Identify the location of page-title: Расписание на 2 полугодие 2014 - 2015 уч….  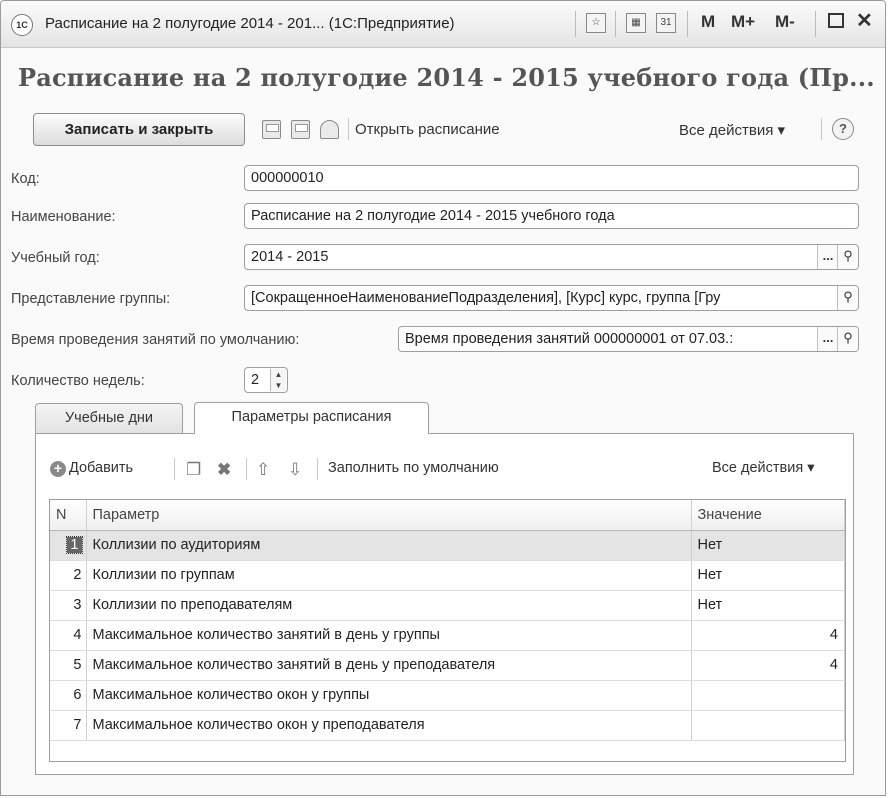
(446, 77).